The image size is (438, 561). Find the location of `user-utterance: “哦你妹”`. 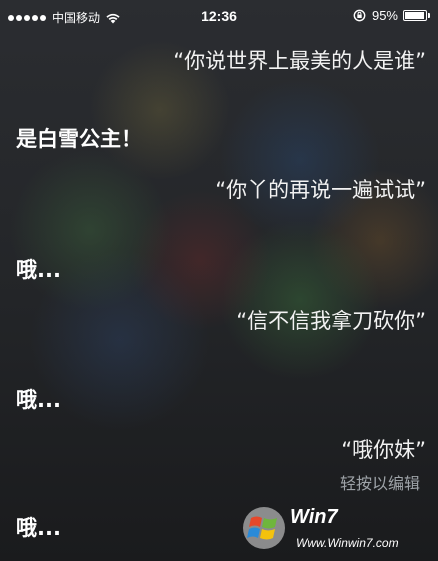

user-utterance: “哦你妹” is located at coordinates (383, 450).